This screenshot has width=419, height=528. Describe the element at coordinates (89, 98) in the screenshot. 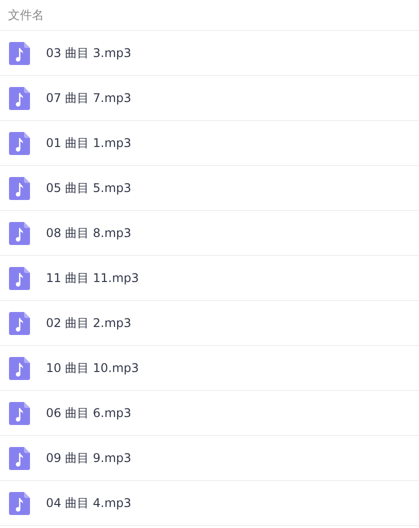

I see `file-name: 07 曲目 7.mp3` at that location.